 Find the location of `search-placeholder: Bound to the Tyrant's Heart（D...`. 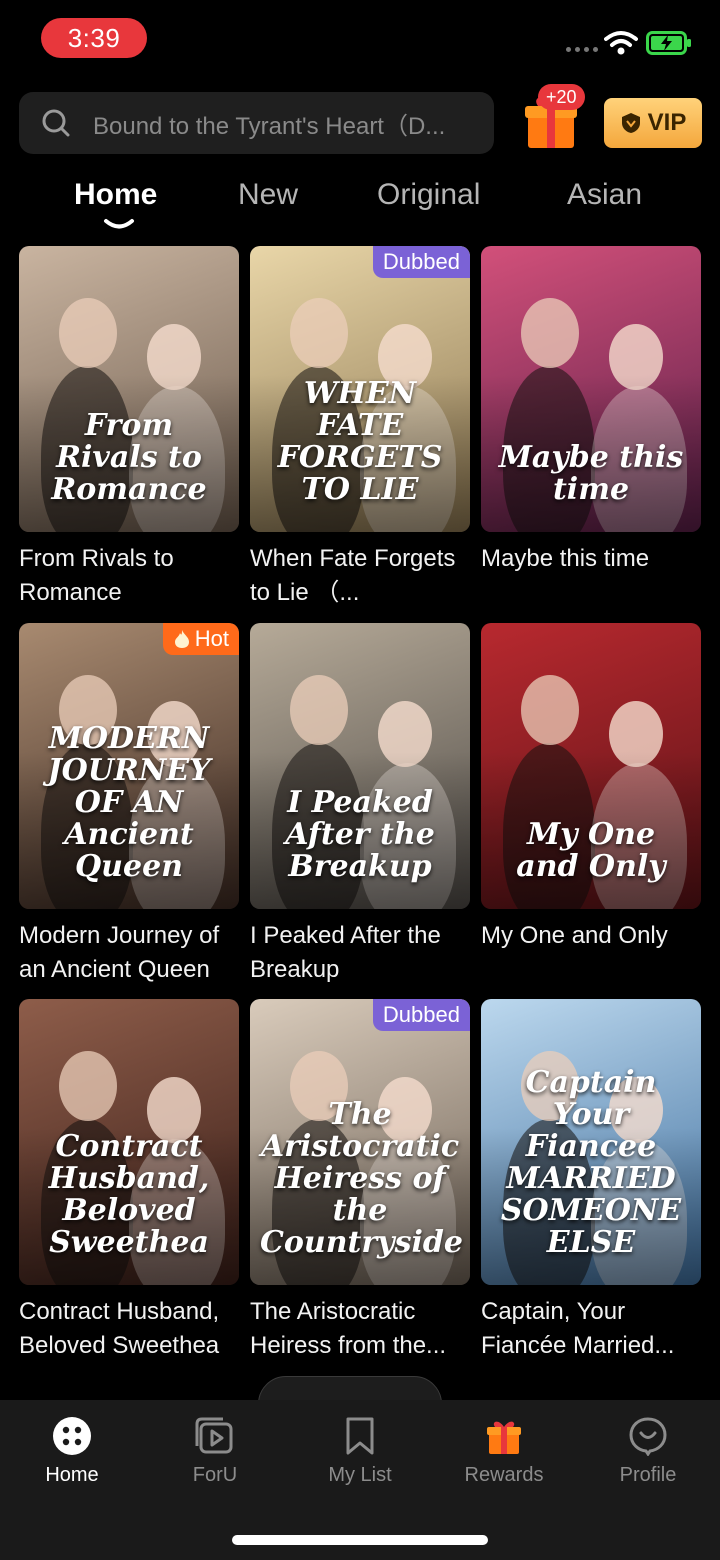

search-placeholder: Bound to the Tyrant's Heart（D... is located at coordinates (269, 126).